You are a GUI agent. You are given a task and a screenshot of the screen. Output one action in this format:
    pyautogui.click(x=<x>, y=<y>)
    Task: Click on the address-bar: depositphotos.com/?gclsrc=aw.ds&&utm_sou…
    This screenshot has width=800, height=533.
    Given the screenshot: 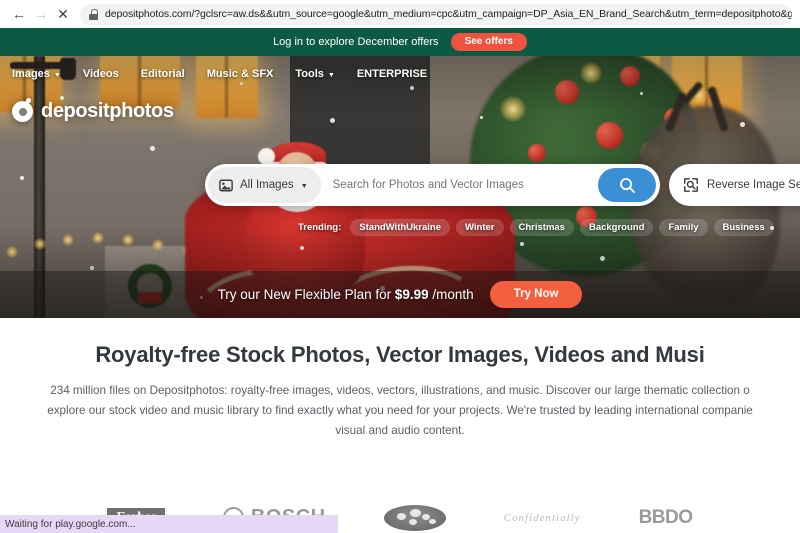 What is the action you would take?
    pyautogui.click(x=436, y=14)
    